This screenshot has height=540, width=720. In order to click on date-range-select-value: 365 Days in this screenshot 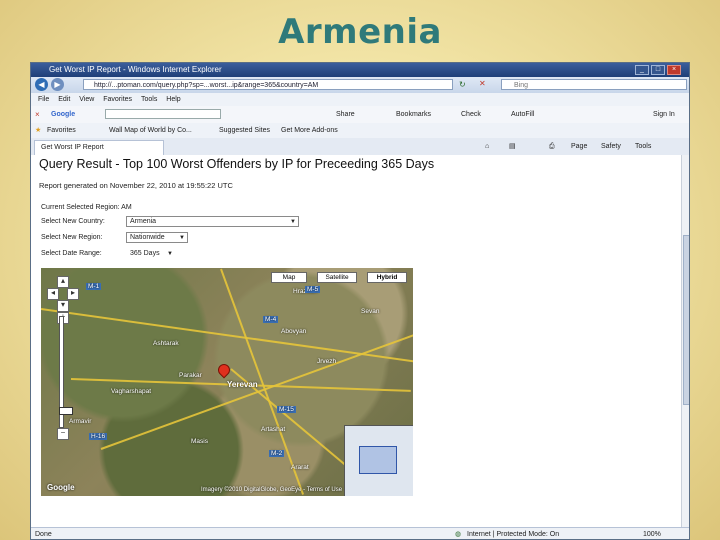, I will do `click(145, 253)`.